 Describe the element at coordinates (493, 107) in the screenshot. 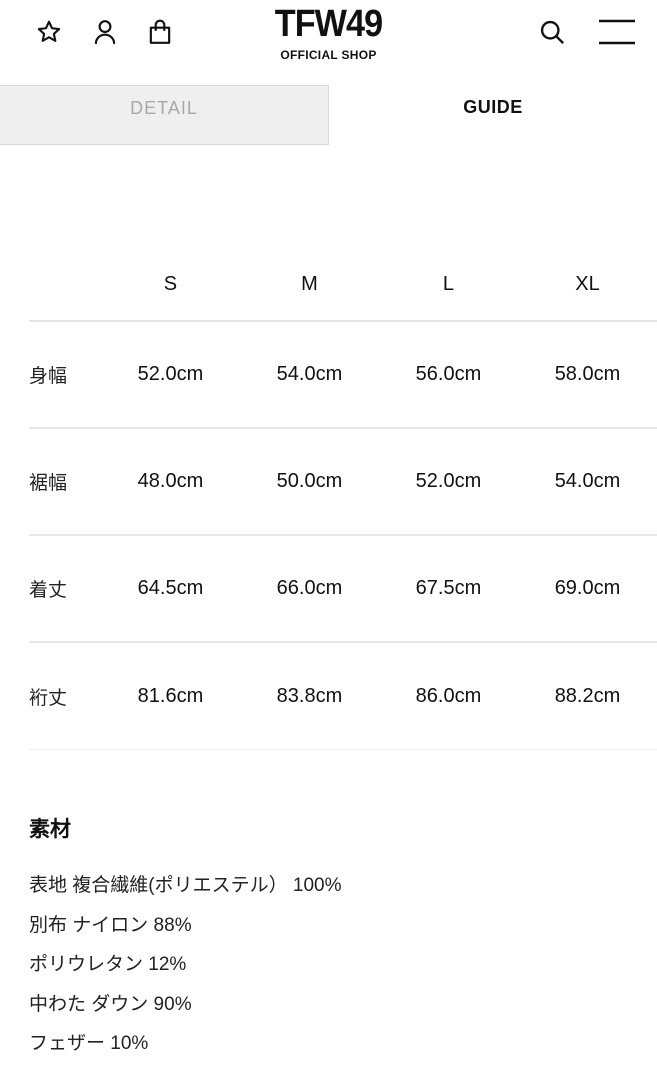

I see `tab-guide-label: GUIDE` at that location.